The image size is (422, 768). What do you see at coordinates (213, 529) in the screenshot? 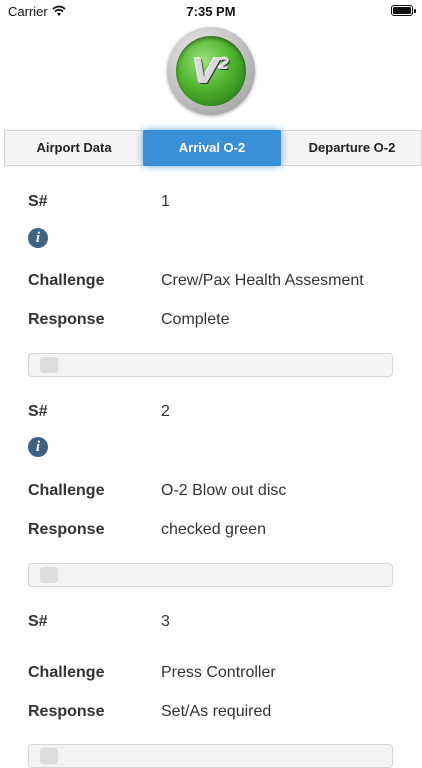
I see `response-value: checked green` at bounding box center [213, 529].